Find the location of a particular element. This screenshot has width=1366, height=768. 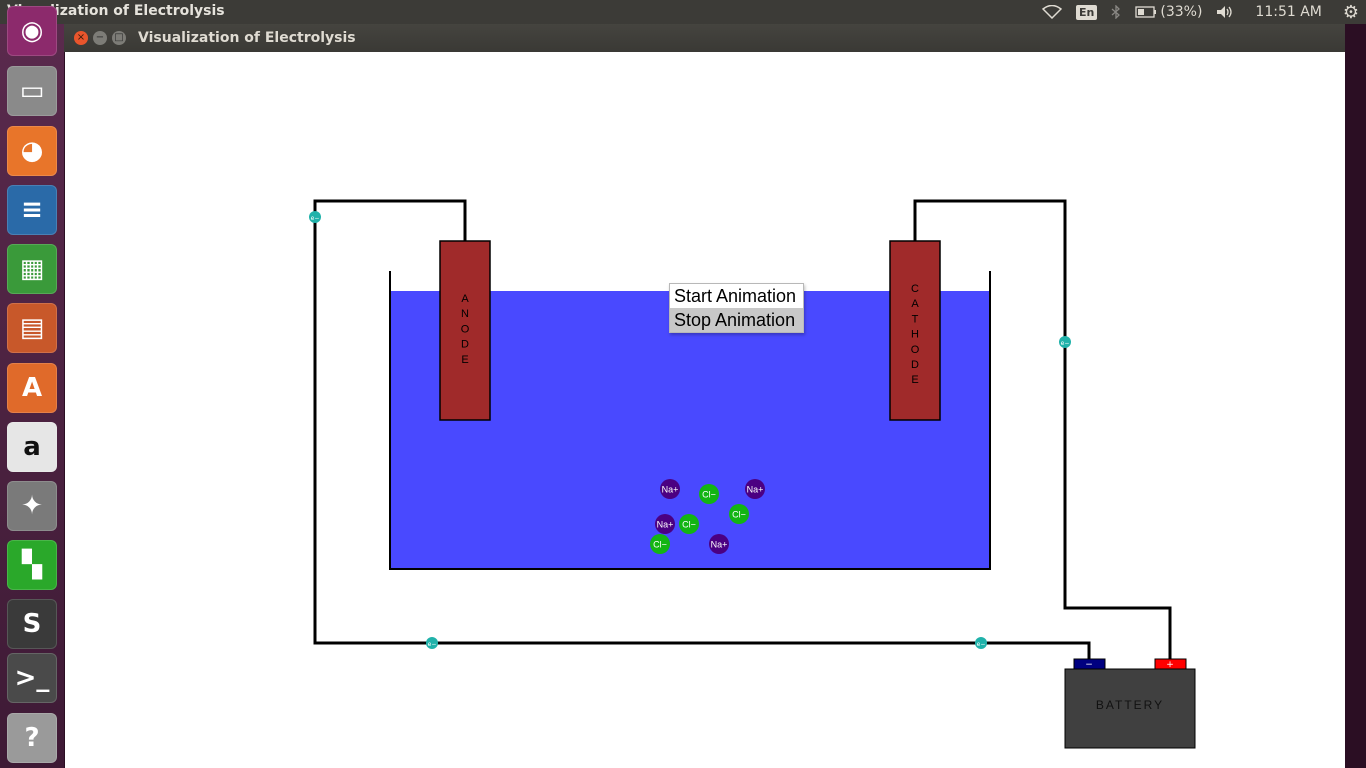

electron-4: e− is located at coordinates (981, 643).